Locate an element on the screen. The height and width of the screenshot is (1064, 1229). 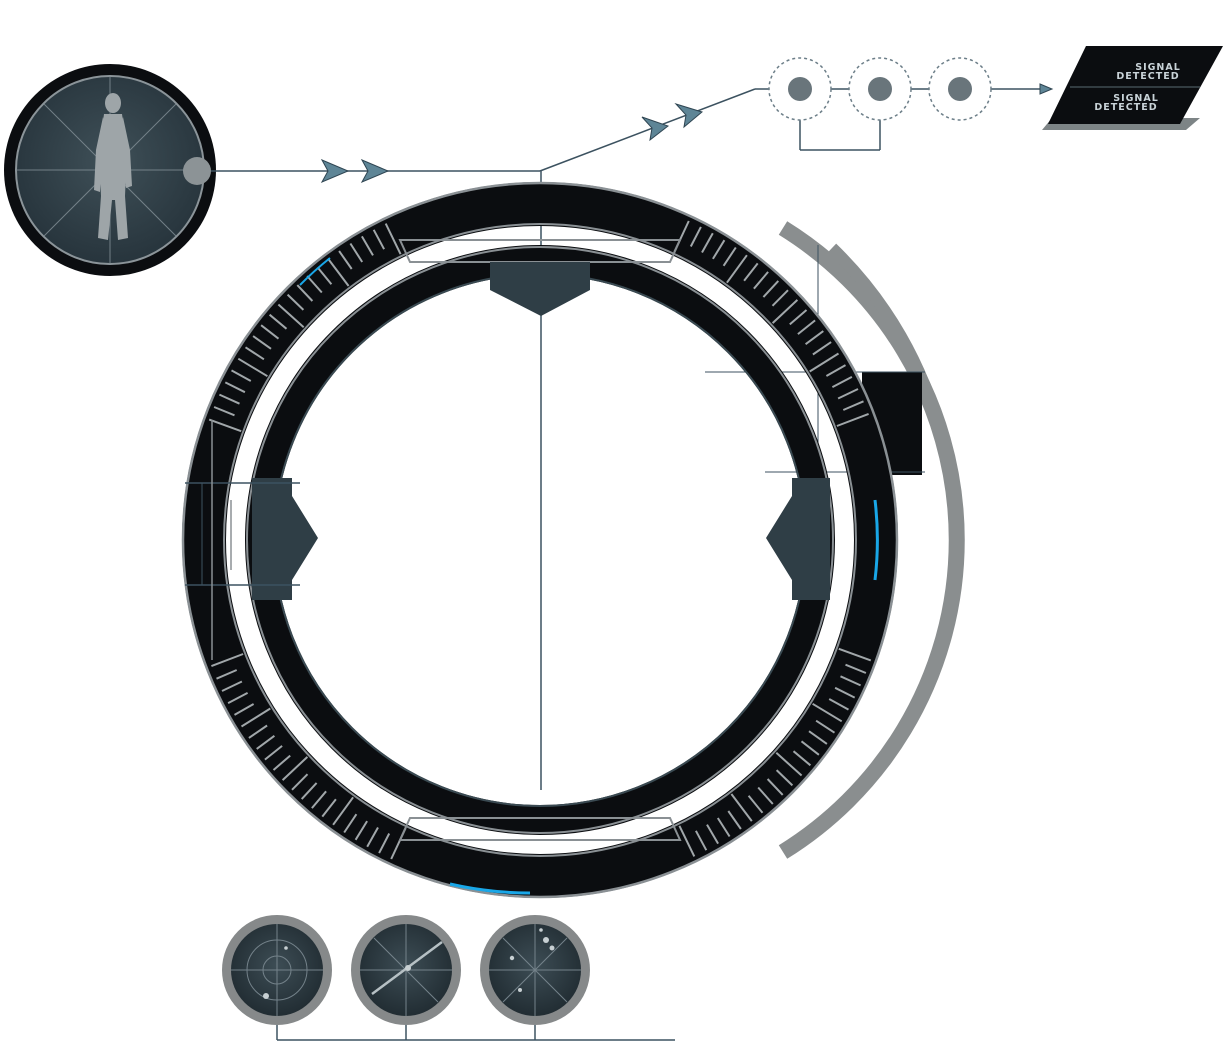
signal-label-1b: DETECTED is located at coordinates (1147, 76).